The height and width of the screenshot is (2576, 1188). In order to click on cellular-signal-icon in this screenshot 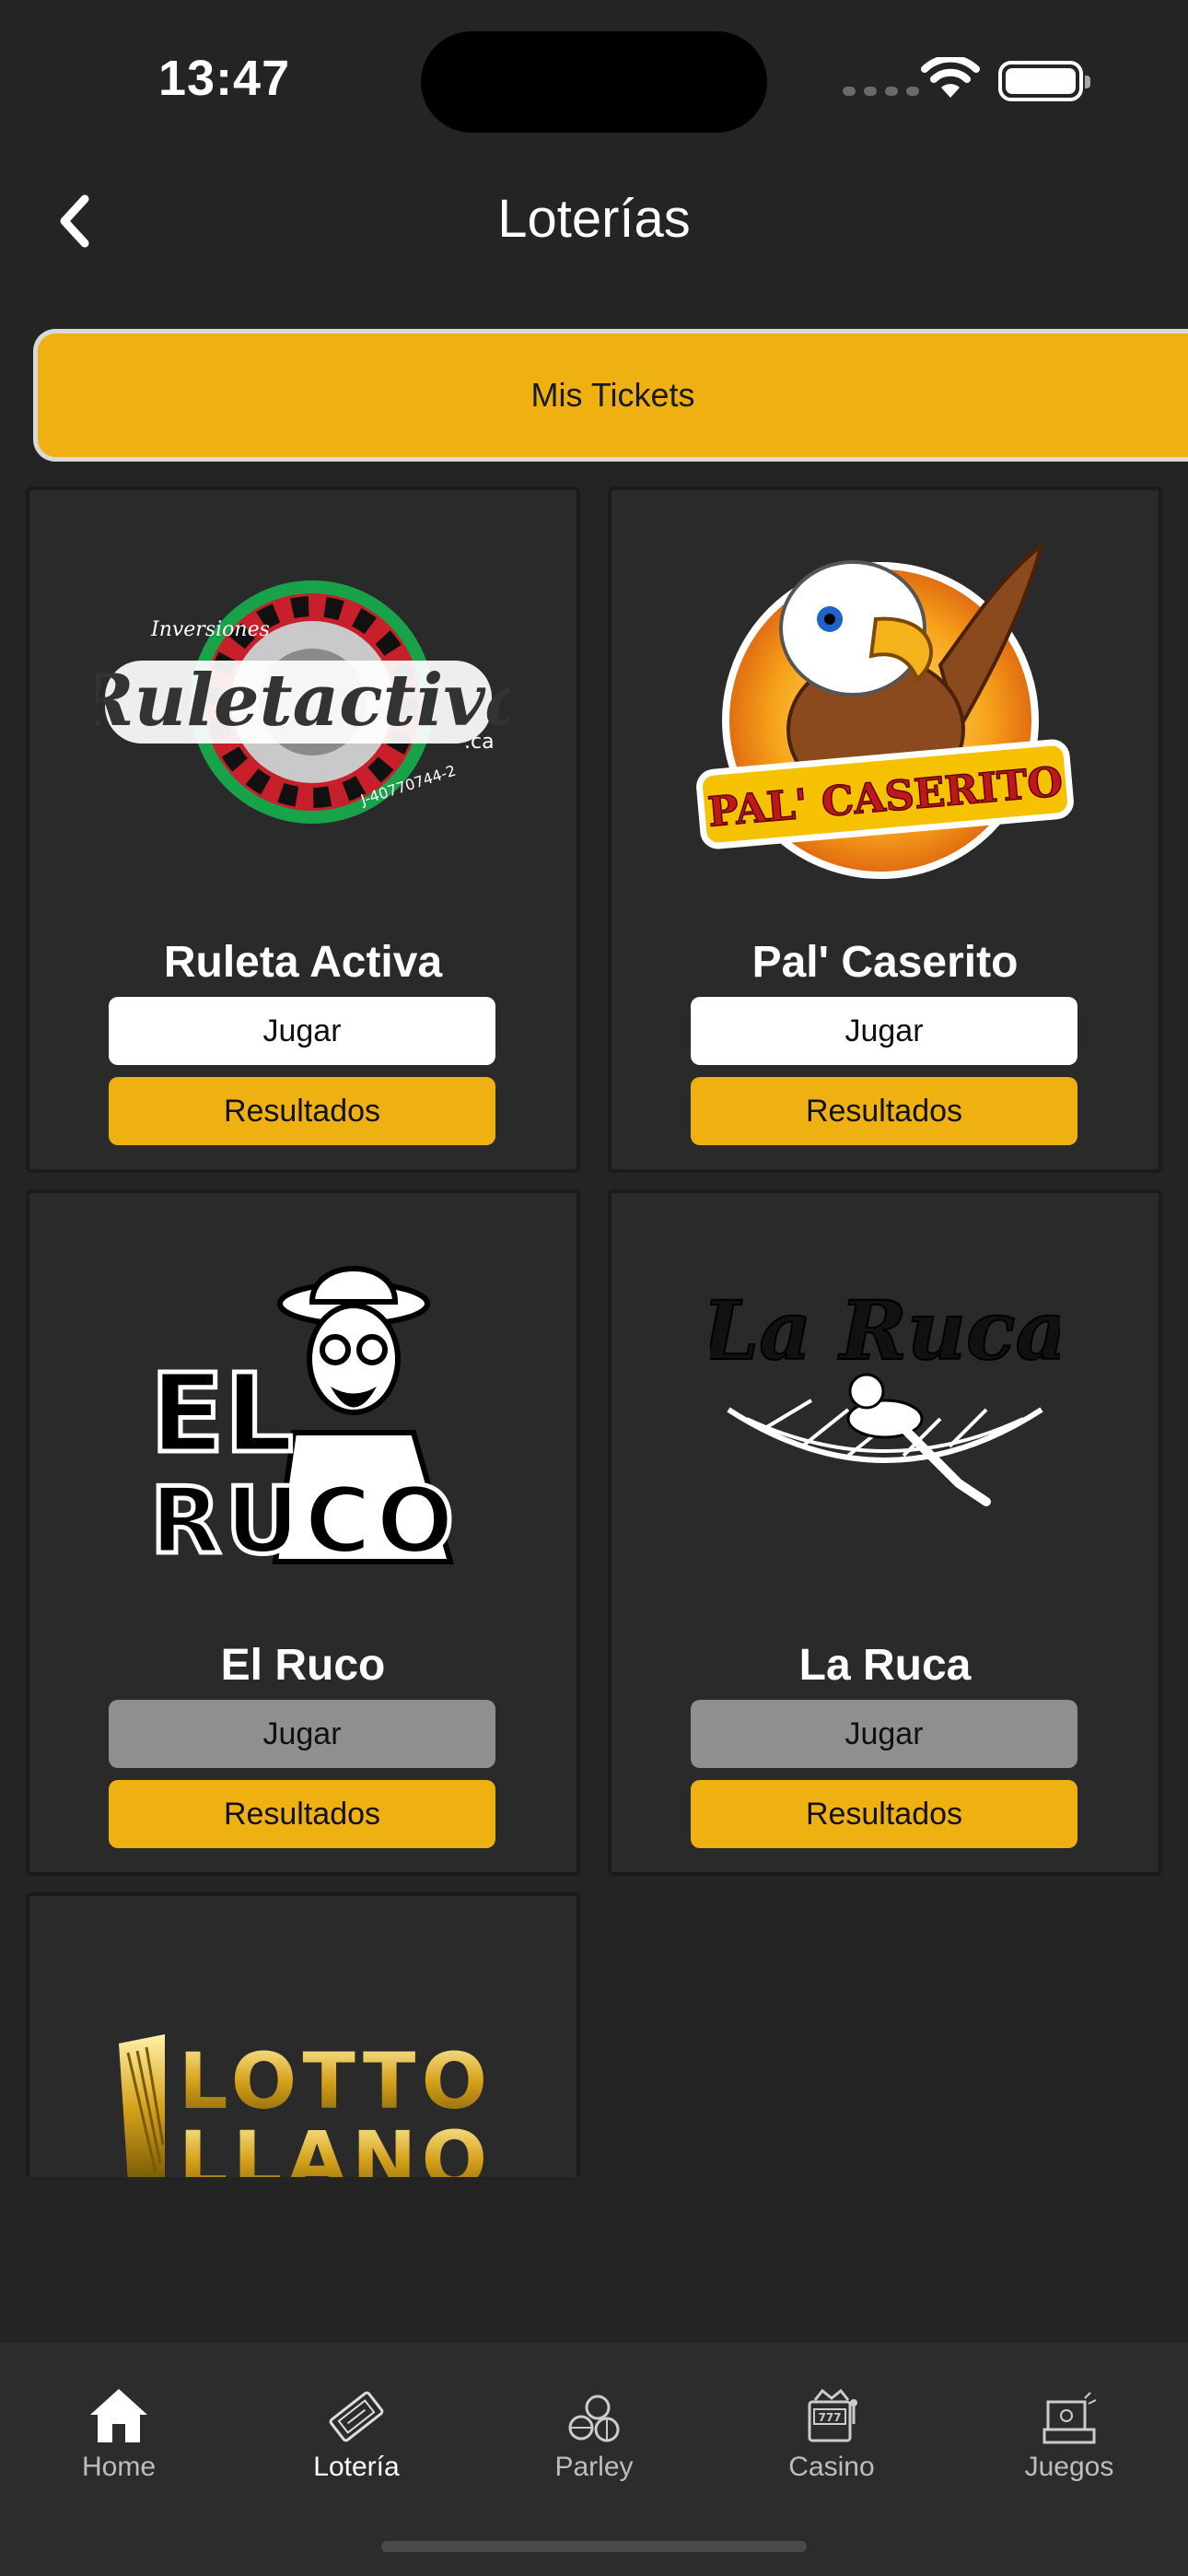, I will do `click(881, 91)`.